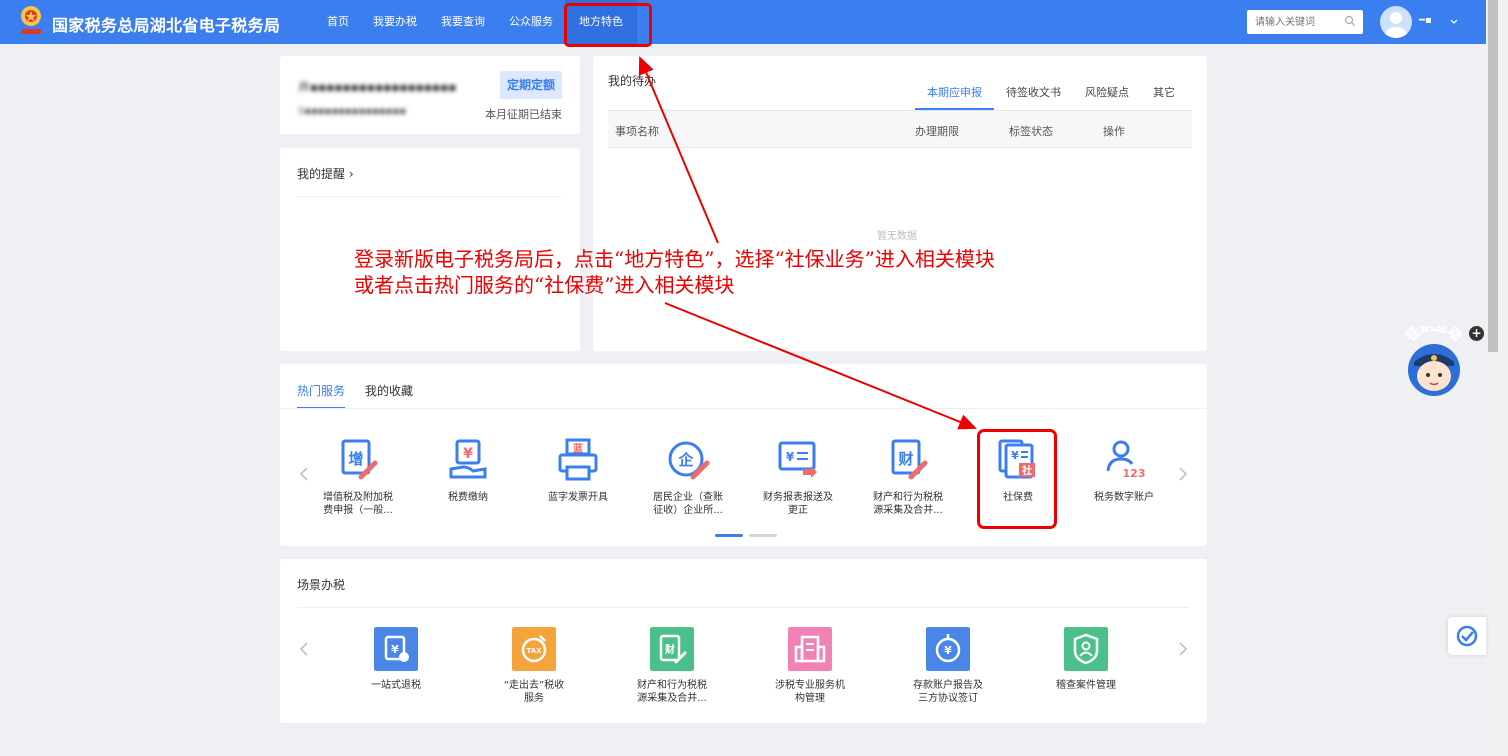 Image resolution: width=1508 pixels, height=756 pixels. Describe the element at coordinates (355, 459) in the screenshot. I see `svg-text: 增` at that location.